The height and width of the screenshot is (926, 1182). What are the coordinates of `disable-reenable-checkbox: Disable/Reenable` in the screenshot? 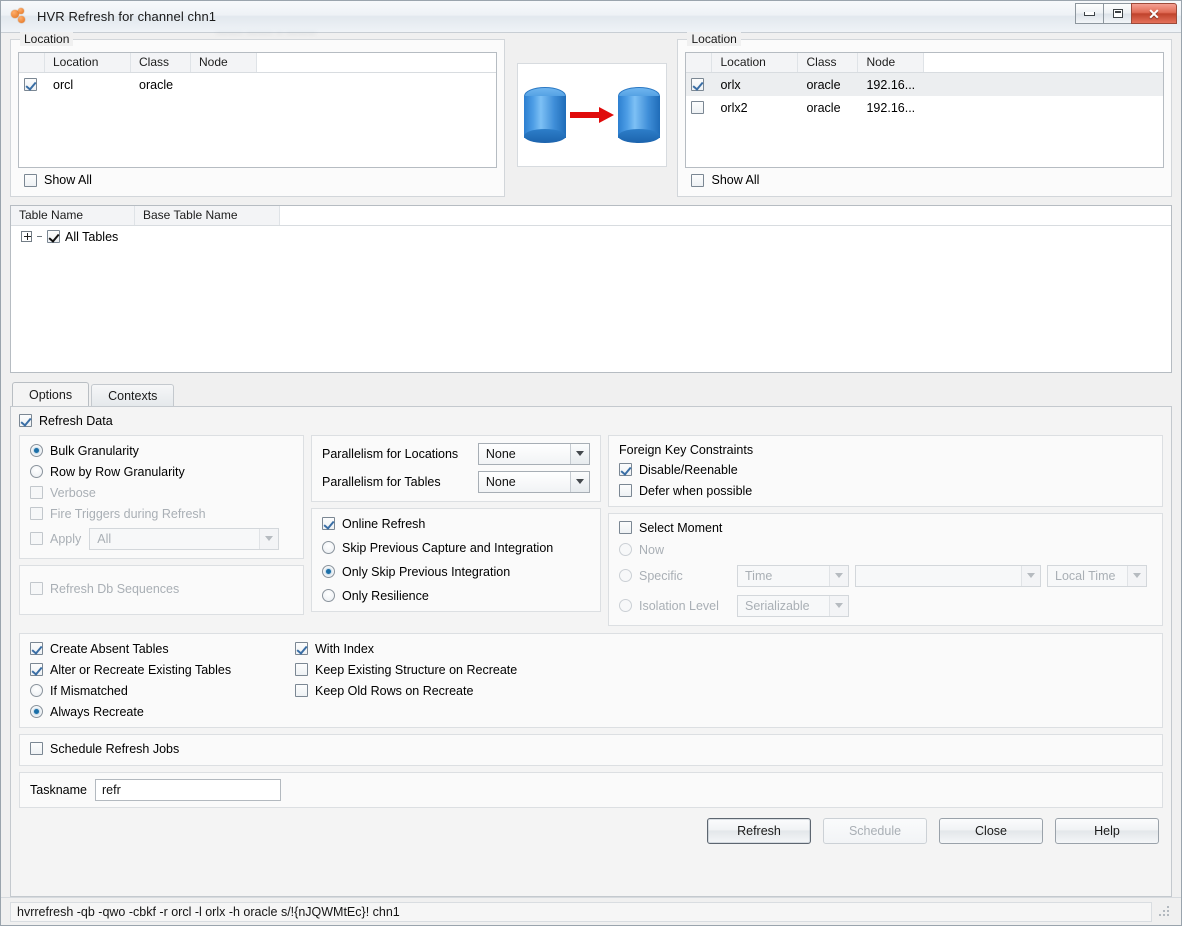 It's located at (885, 470).